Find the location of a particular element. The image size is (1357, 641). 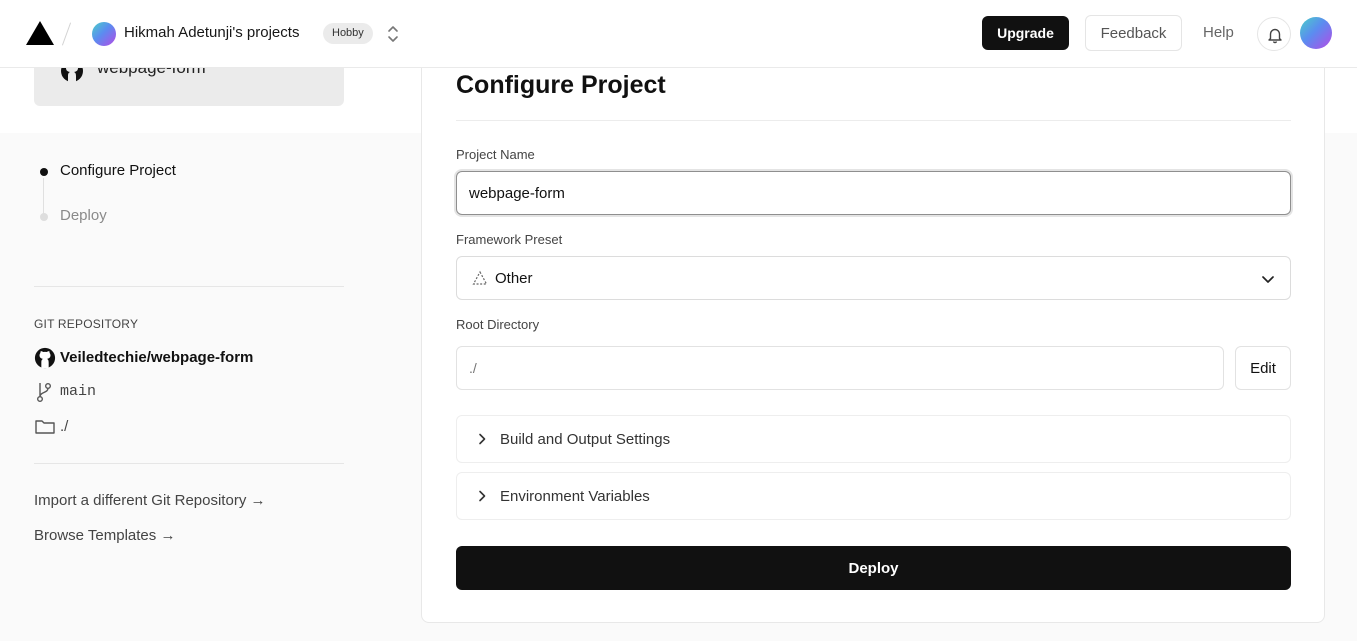

github-icon is located at coordinates (45, 358).